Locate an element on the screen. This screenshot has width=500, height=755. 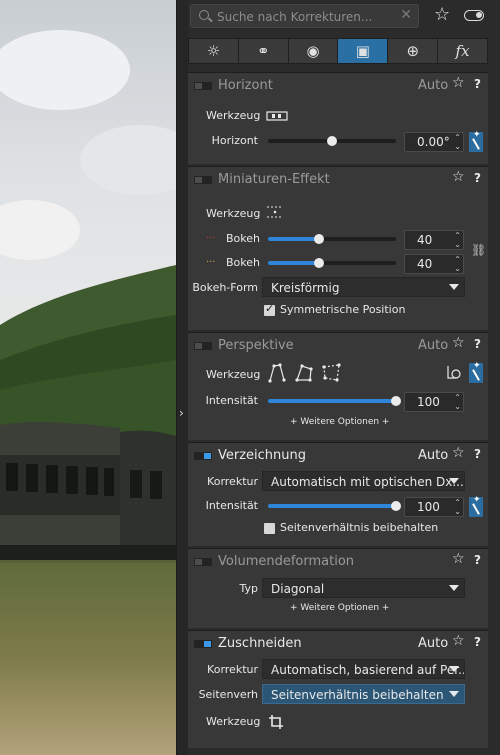
keep-ratio-label: Seitenverhältnis beibehalten is located at coordinates (359, 527).